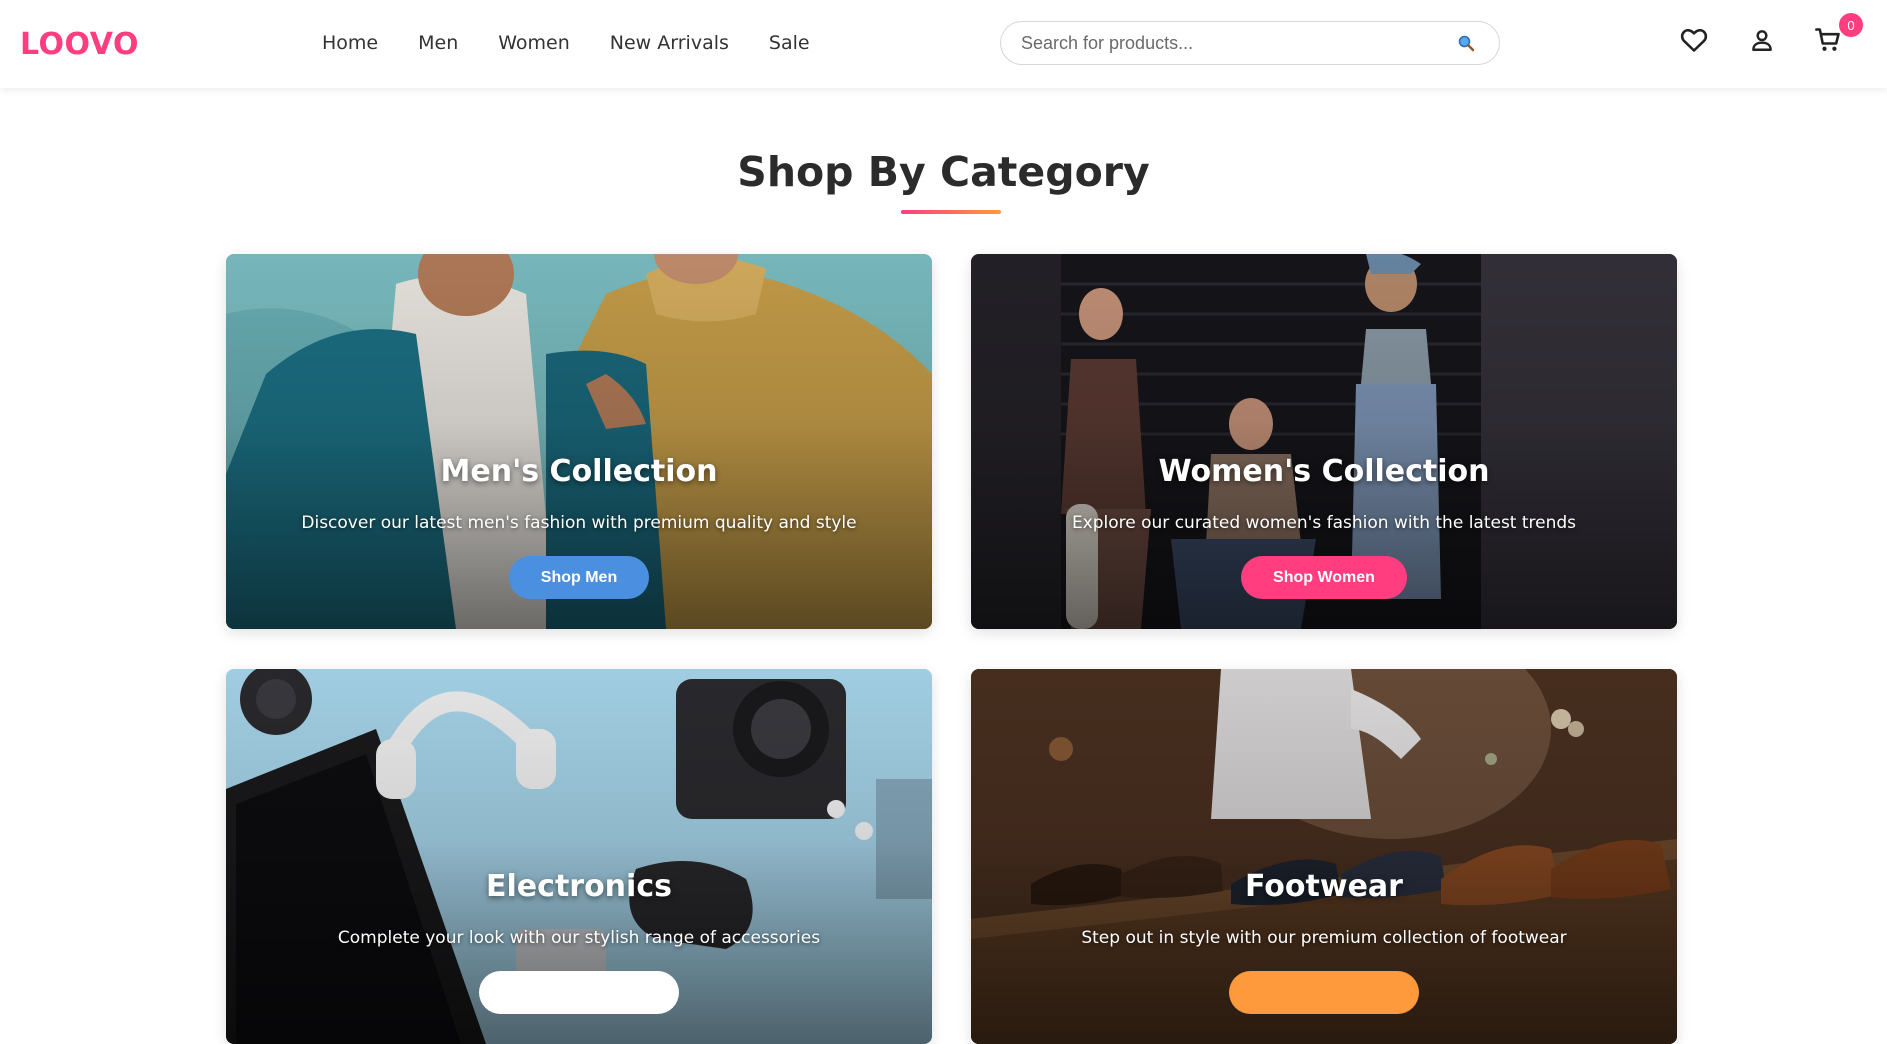 This screenshot has width=1887, height=1044. Describe the element at coordinates (79, 44) in the screenshot. I see `brand-logo: LOOVO` at that location.